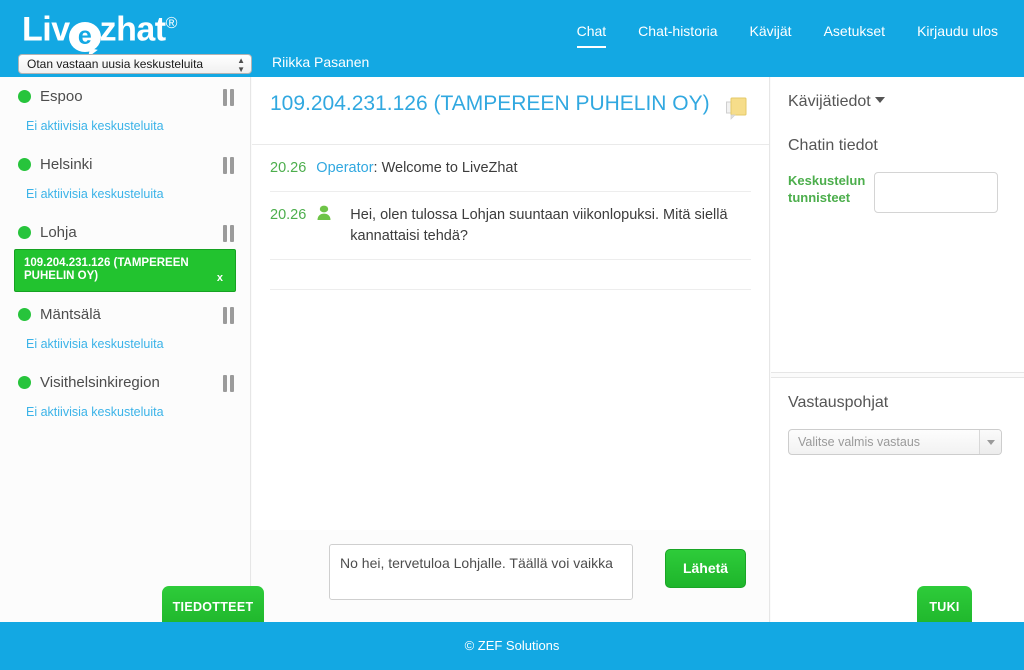 The width and height of the screenshot is (1024, 670). What do you see at coordinates (705, 568) in the screenshot?
I see `send-button: Lähetä` at bounding box center [705, 568].